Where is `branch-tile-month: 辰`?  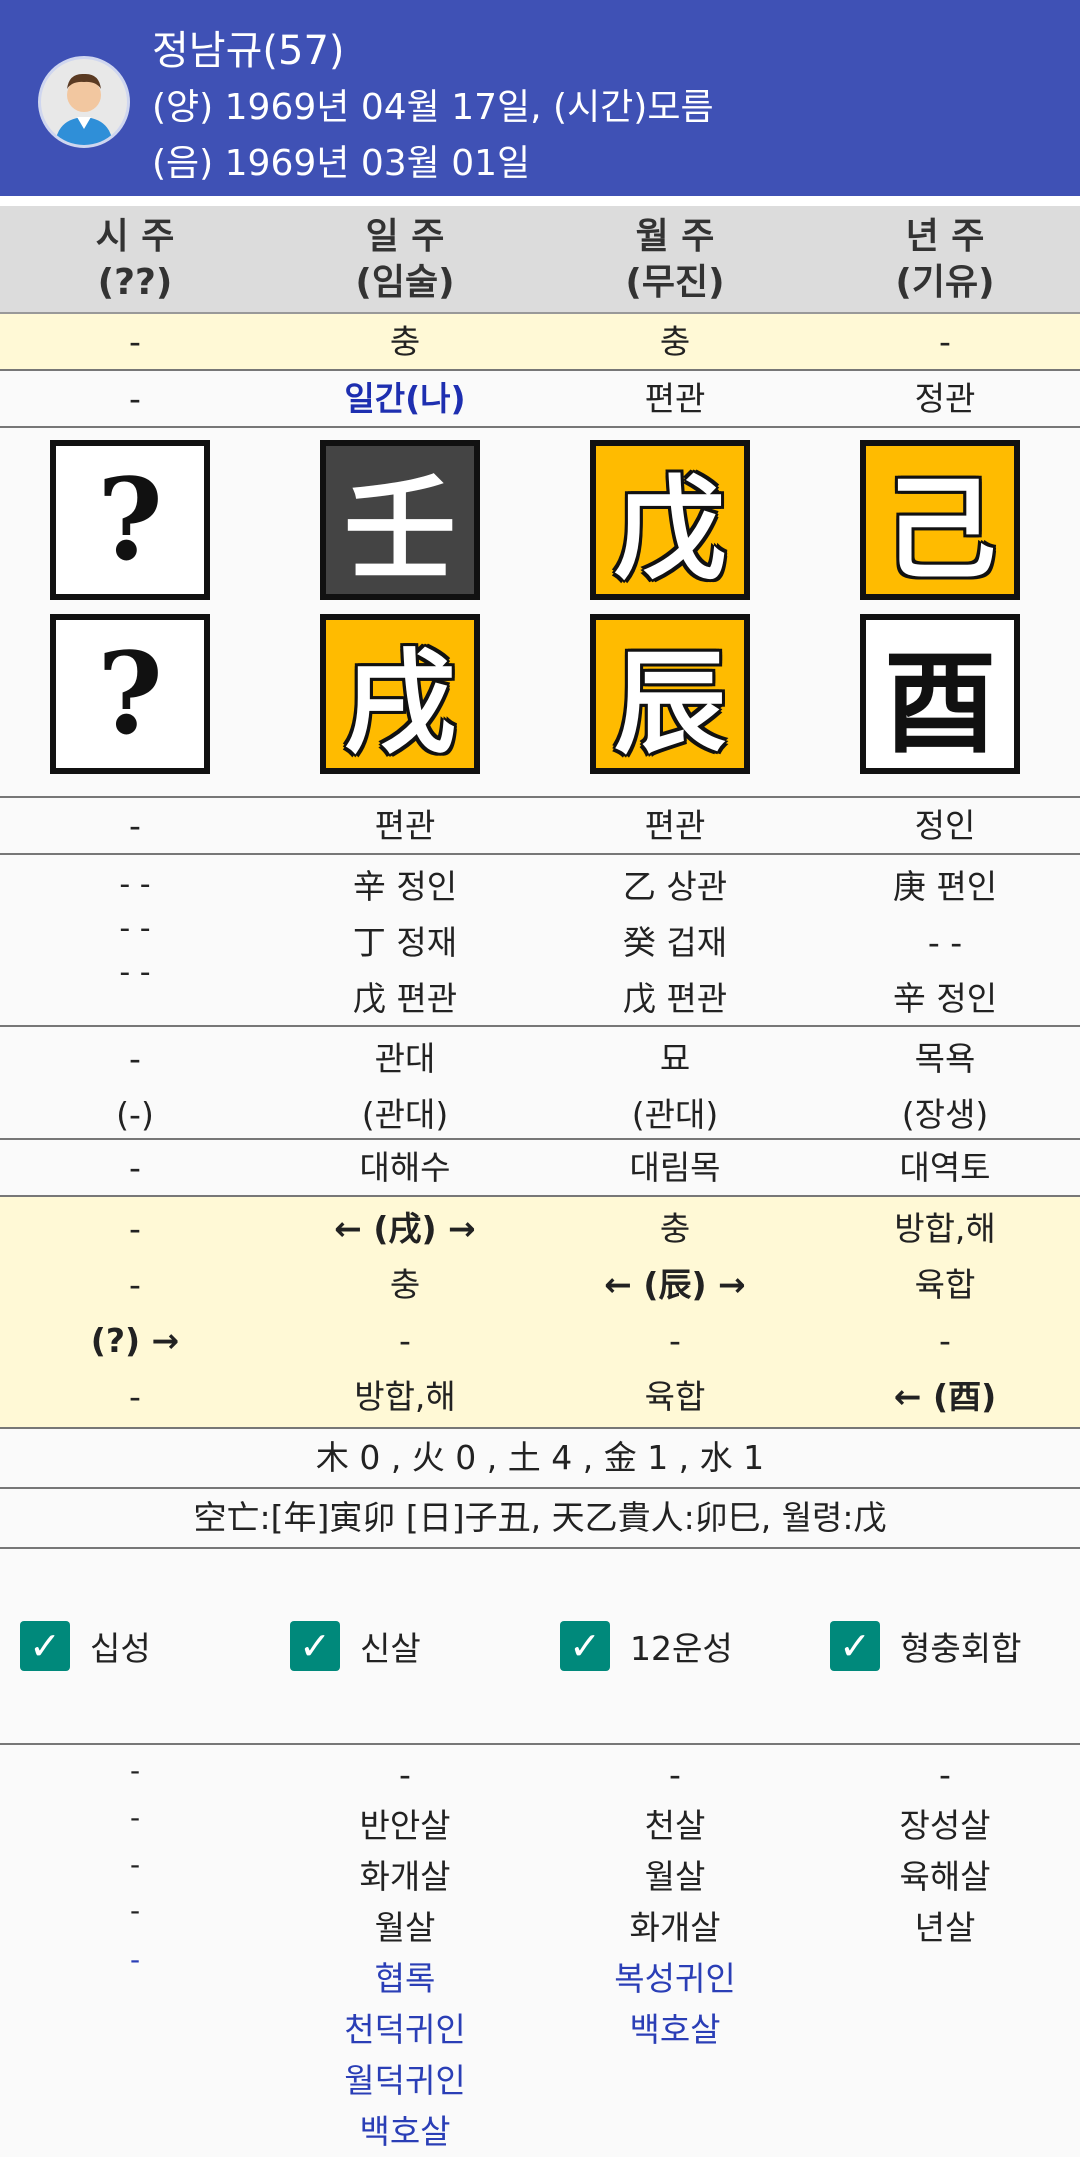 branch-tile-month: 辰 is located at coordinates (670, 694).